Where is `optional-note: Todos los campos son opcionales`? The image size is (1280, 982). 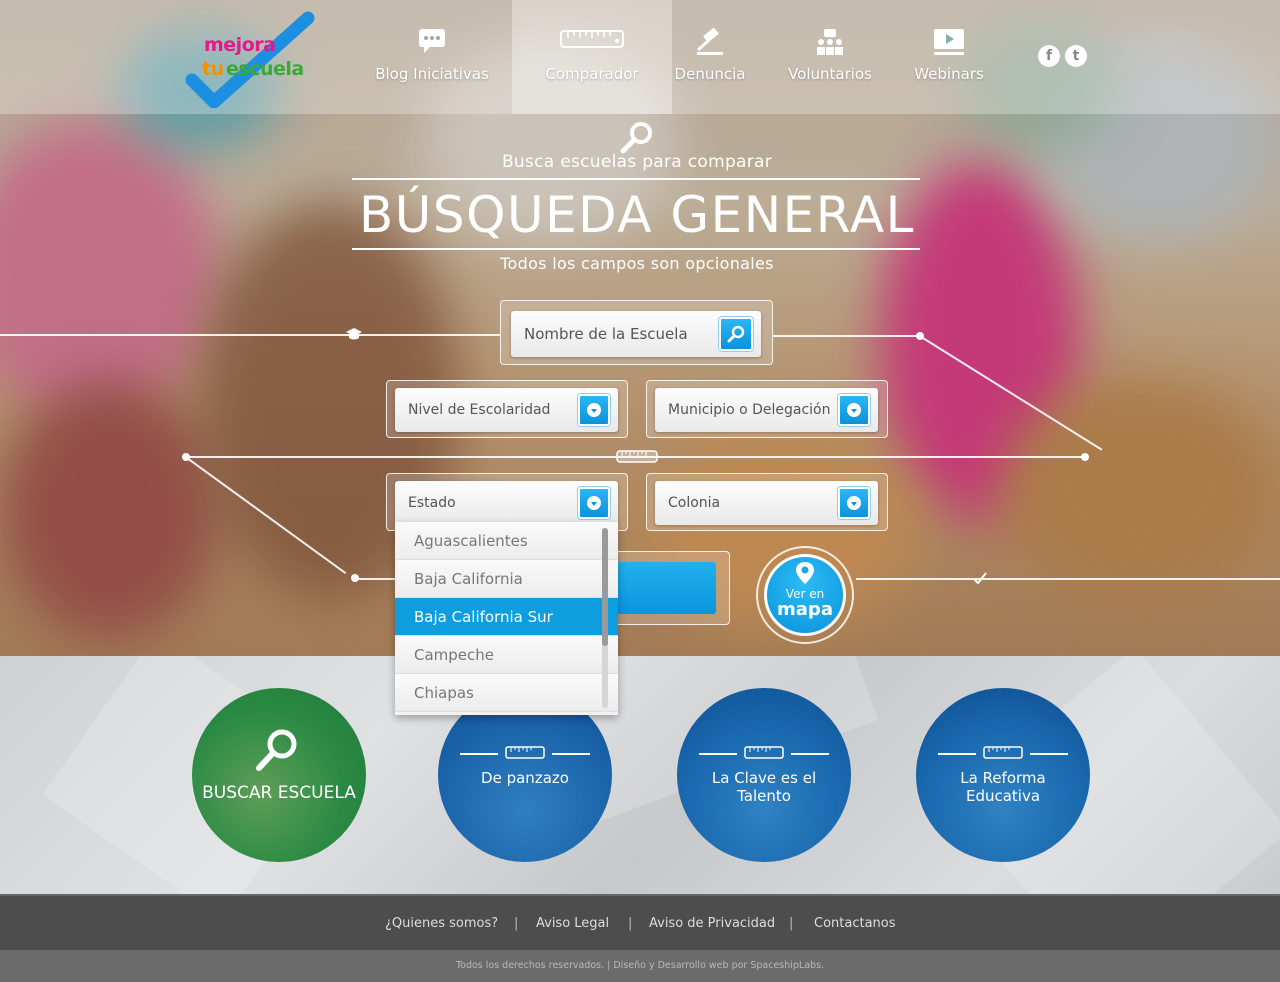
optional-note: Todos los campos son opcionales is located at coordinates (637, 263).